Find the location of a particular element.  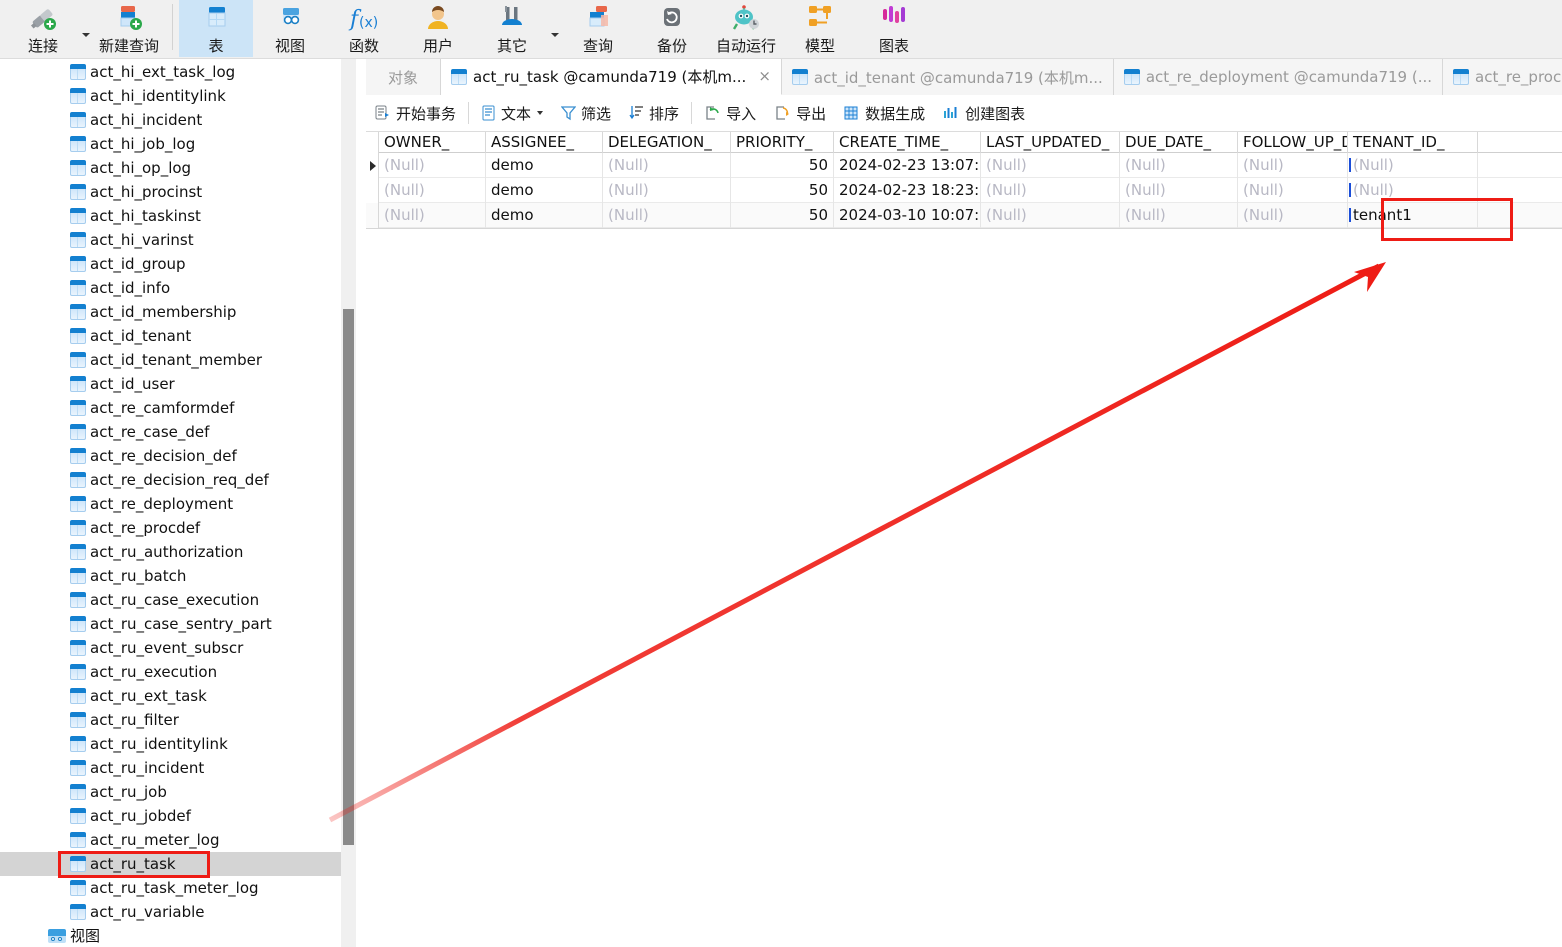

tree-item-act_re_procdef: act_re_procdef is located at coordinates (170, 528).